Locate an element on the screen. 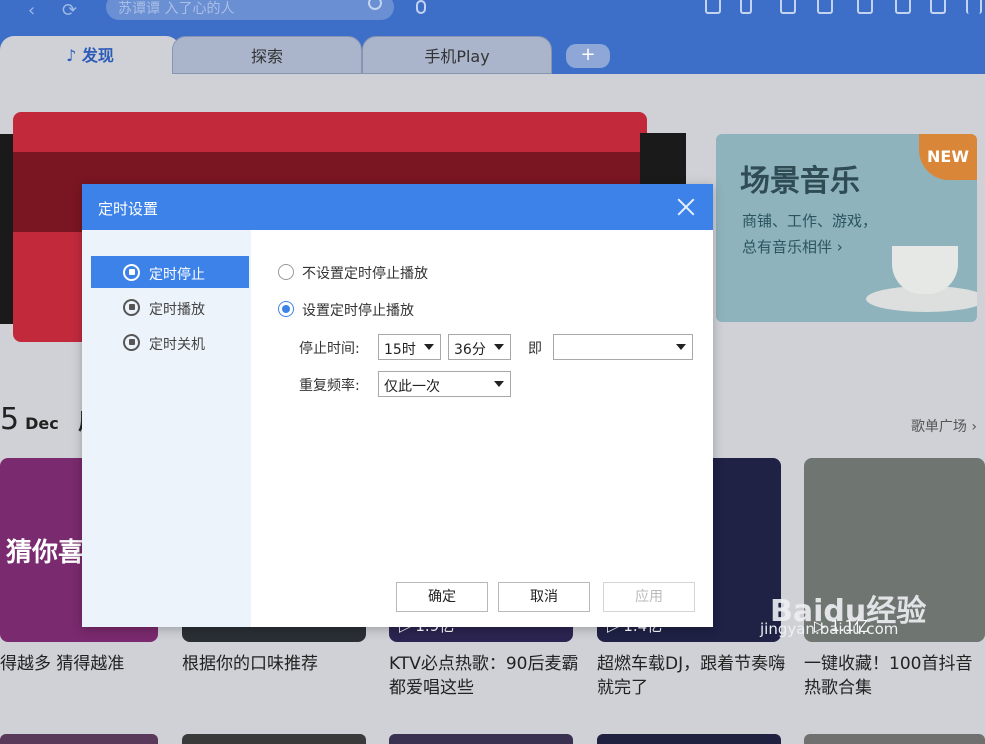  skin-icon is located at coordinates (865, 7).